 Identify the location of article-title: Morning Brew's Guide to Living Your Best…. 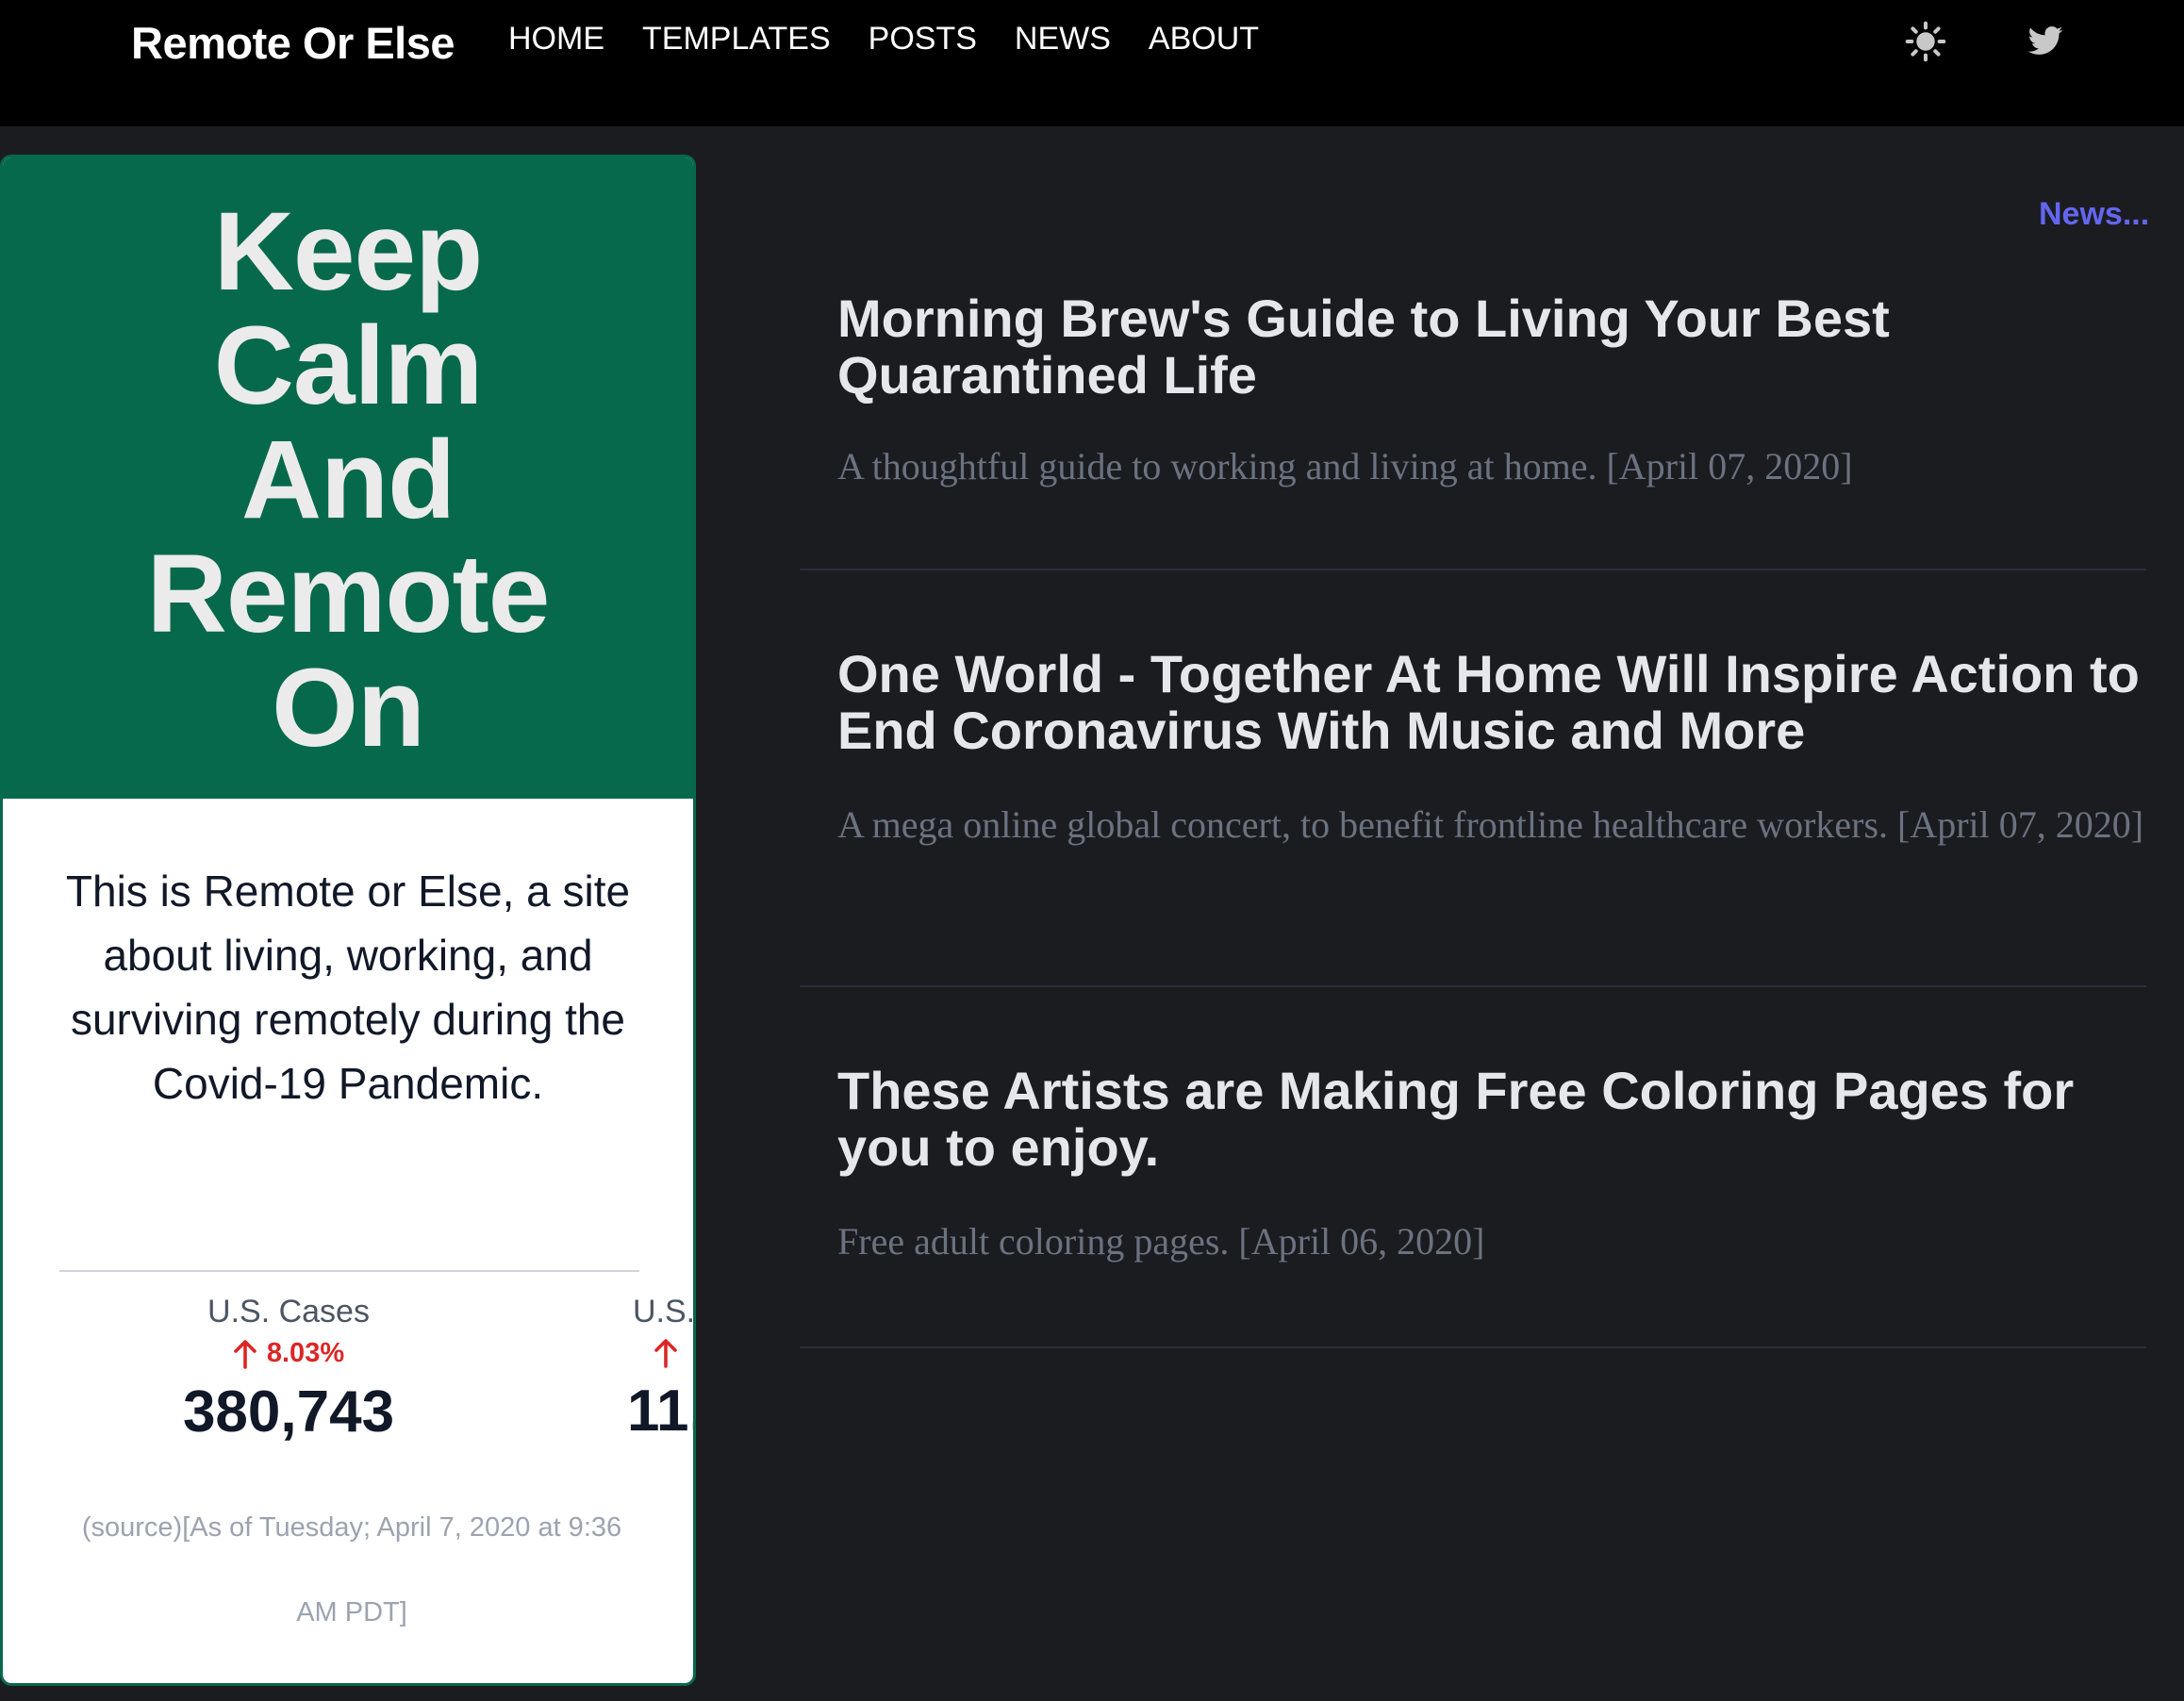
(1492, 347).